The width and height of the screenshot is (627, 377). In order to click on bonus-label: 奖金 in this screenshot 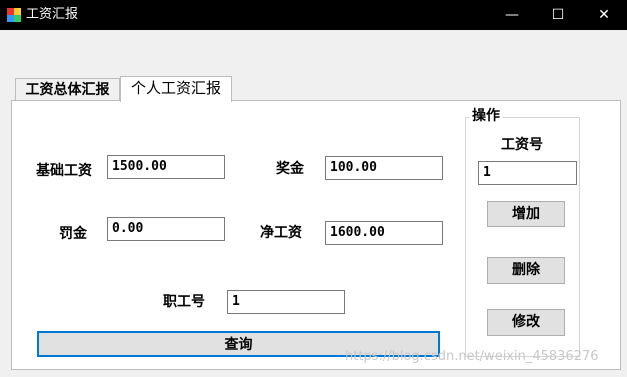, I will do `click(290, 169)`.